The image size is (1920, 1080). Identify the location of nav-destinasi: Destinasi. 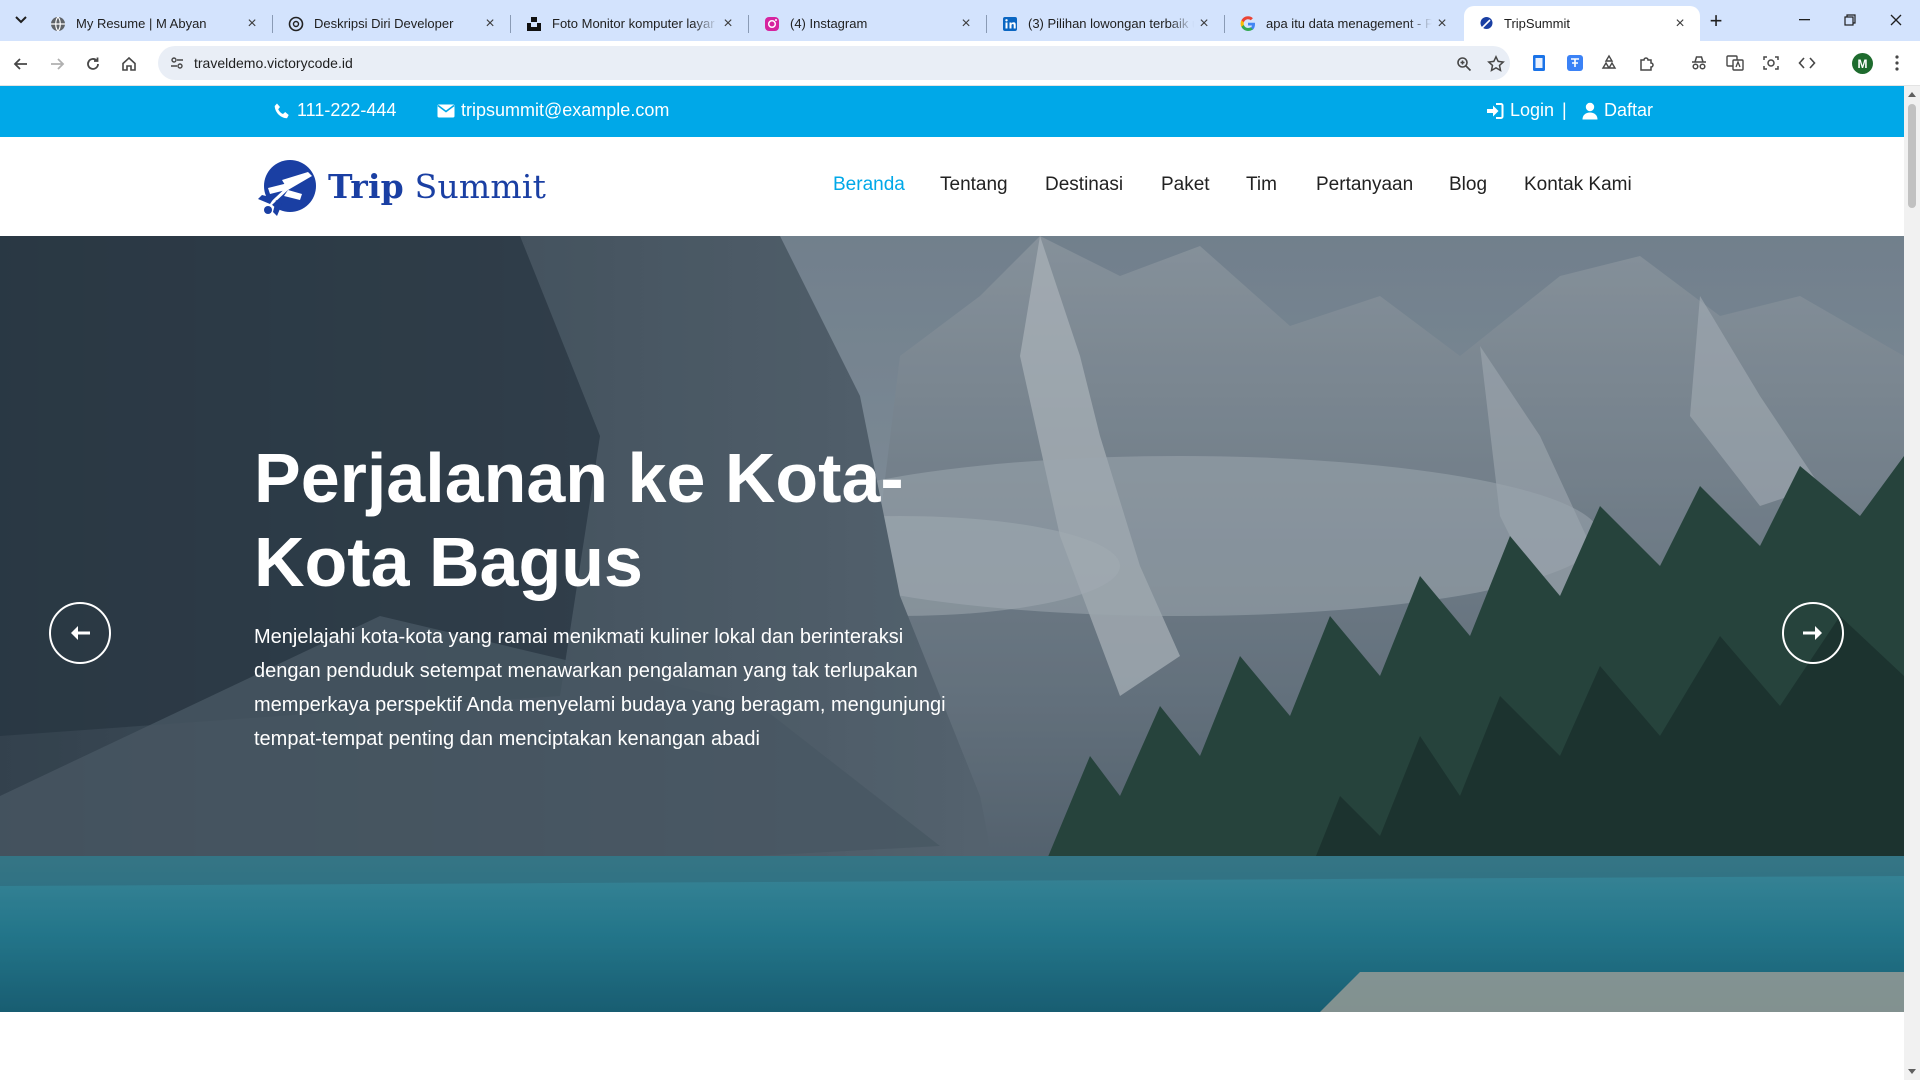
(1084, 185).